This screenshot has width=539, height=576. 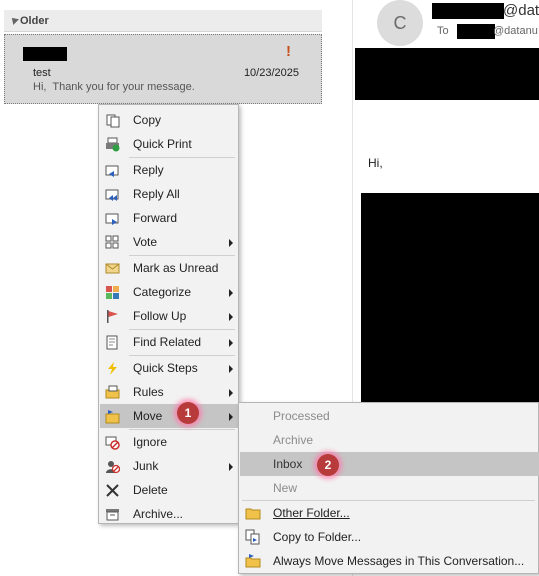 I want to click on menu-item-label: Rules, so click(x=148, y=392).